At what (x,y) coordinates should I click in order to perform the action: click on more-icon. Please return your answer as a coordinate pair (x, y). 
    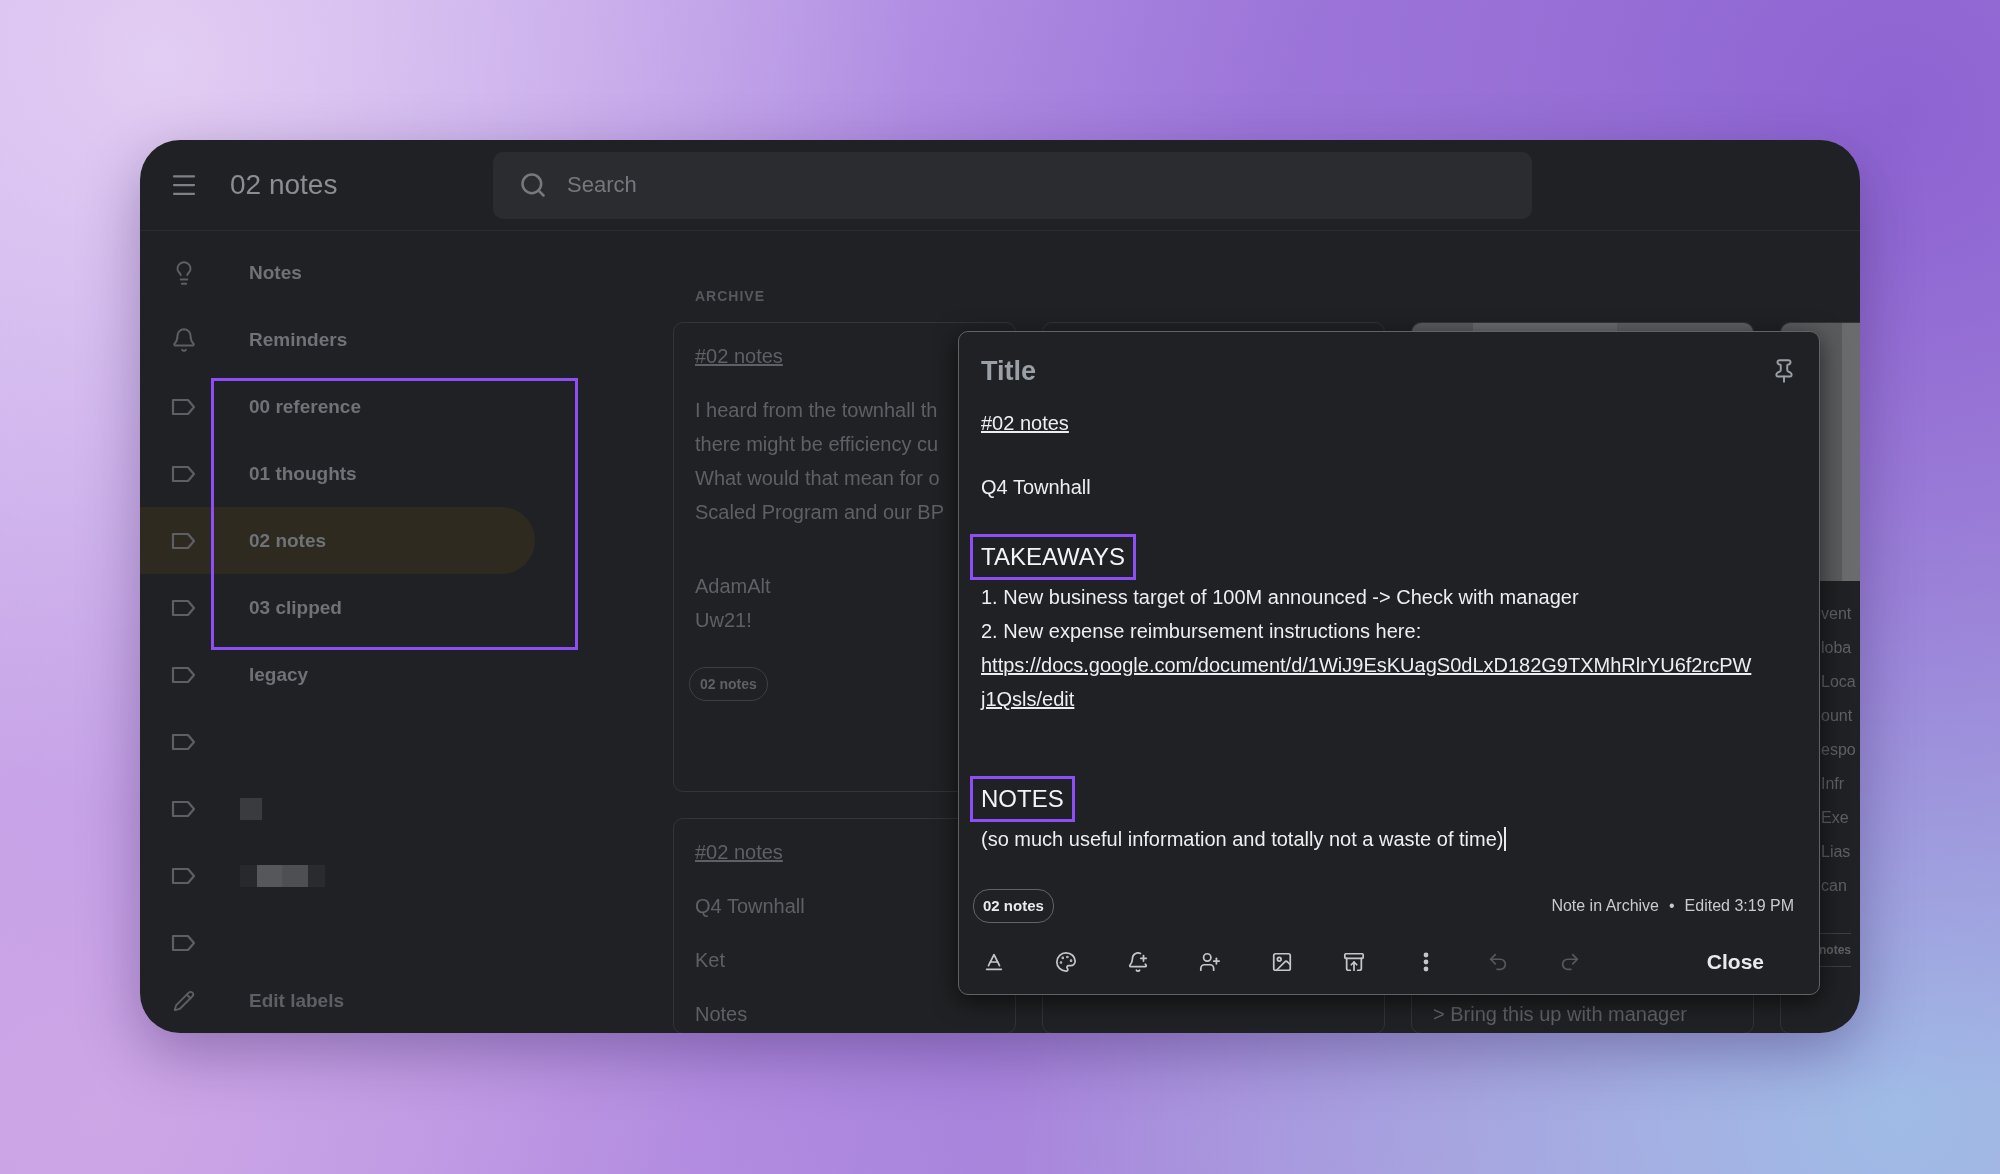
    Looking at the image, I should click on (1426, 962).